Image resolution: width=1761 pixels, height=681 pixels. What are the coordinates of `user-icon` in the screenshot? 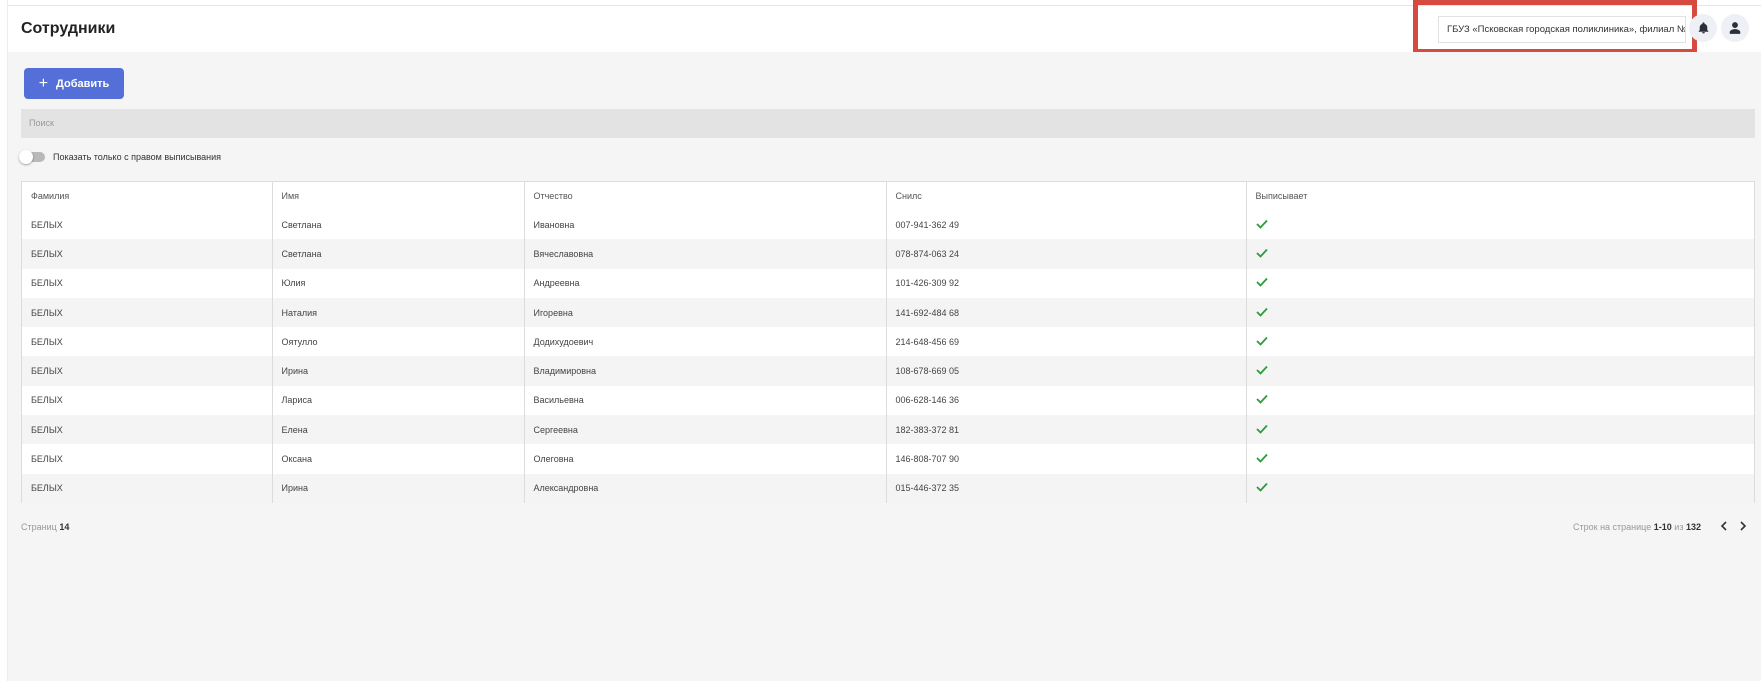 It's located at (1735, 28).